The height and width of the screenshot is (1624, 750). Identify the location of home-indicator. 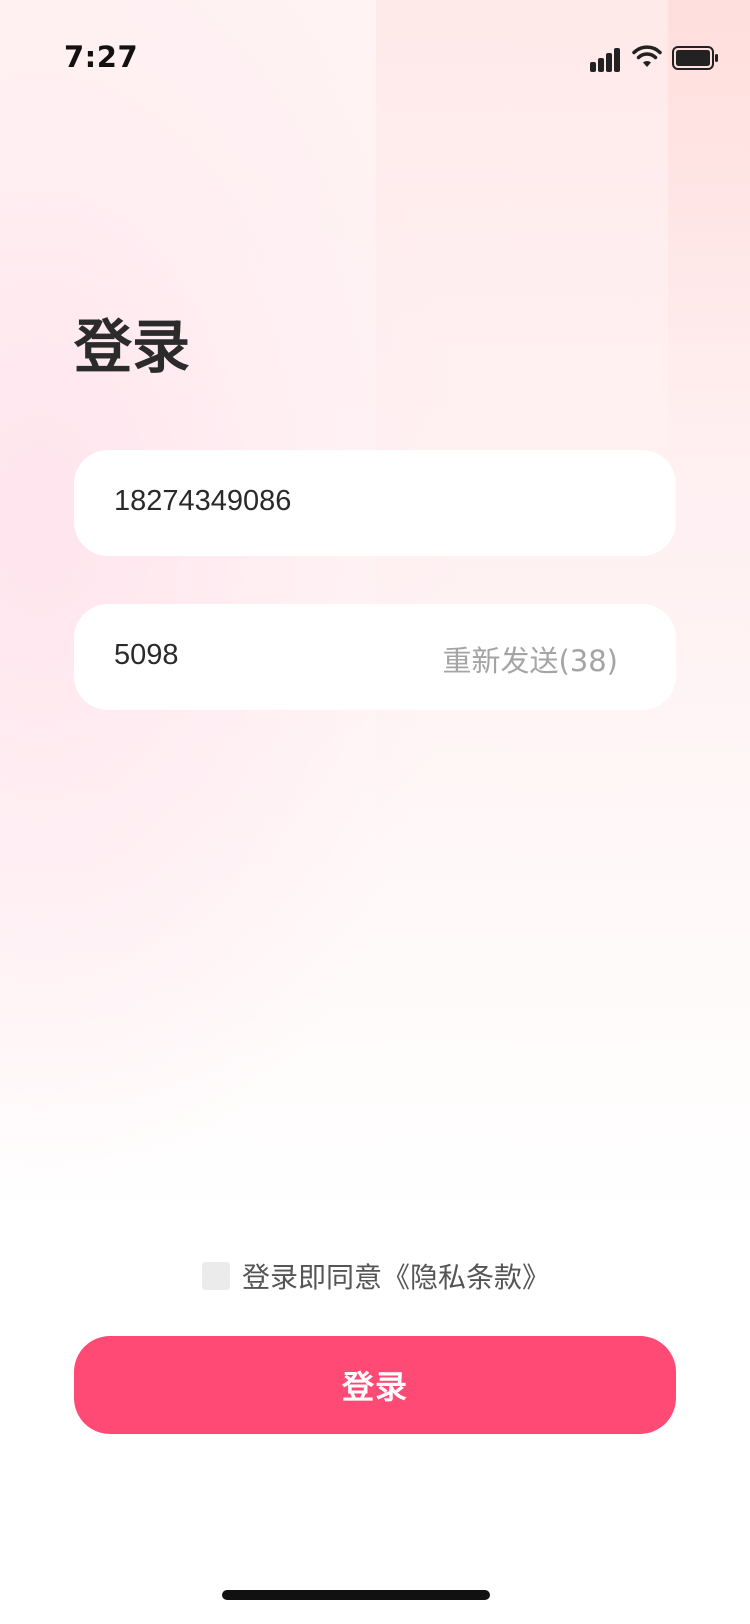
(356, 1595).